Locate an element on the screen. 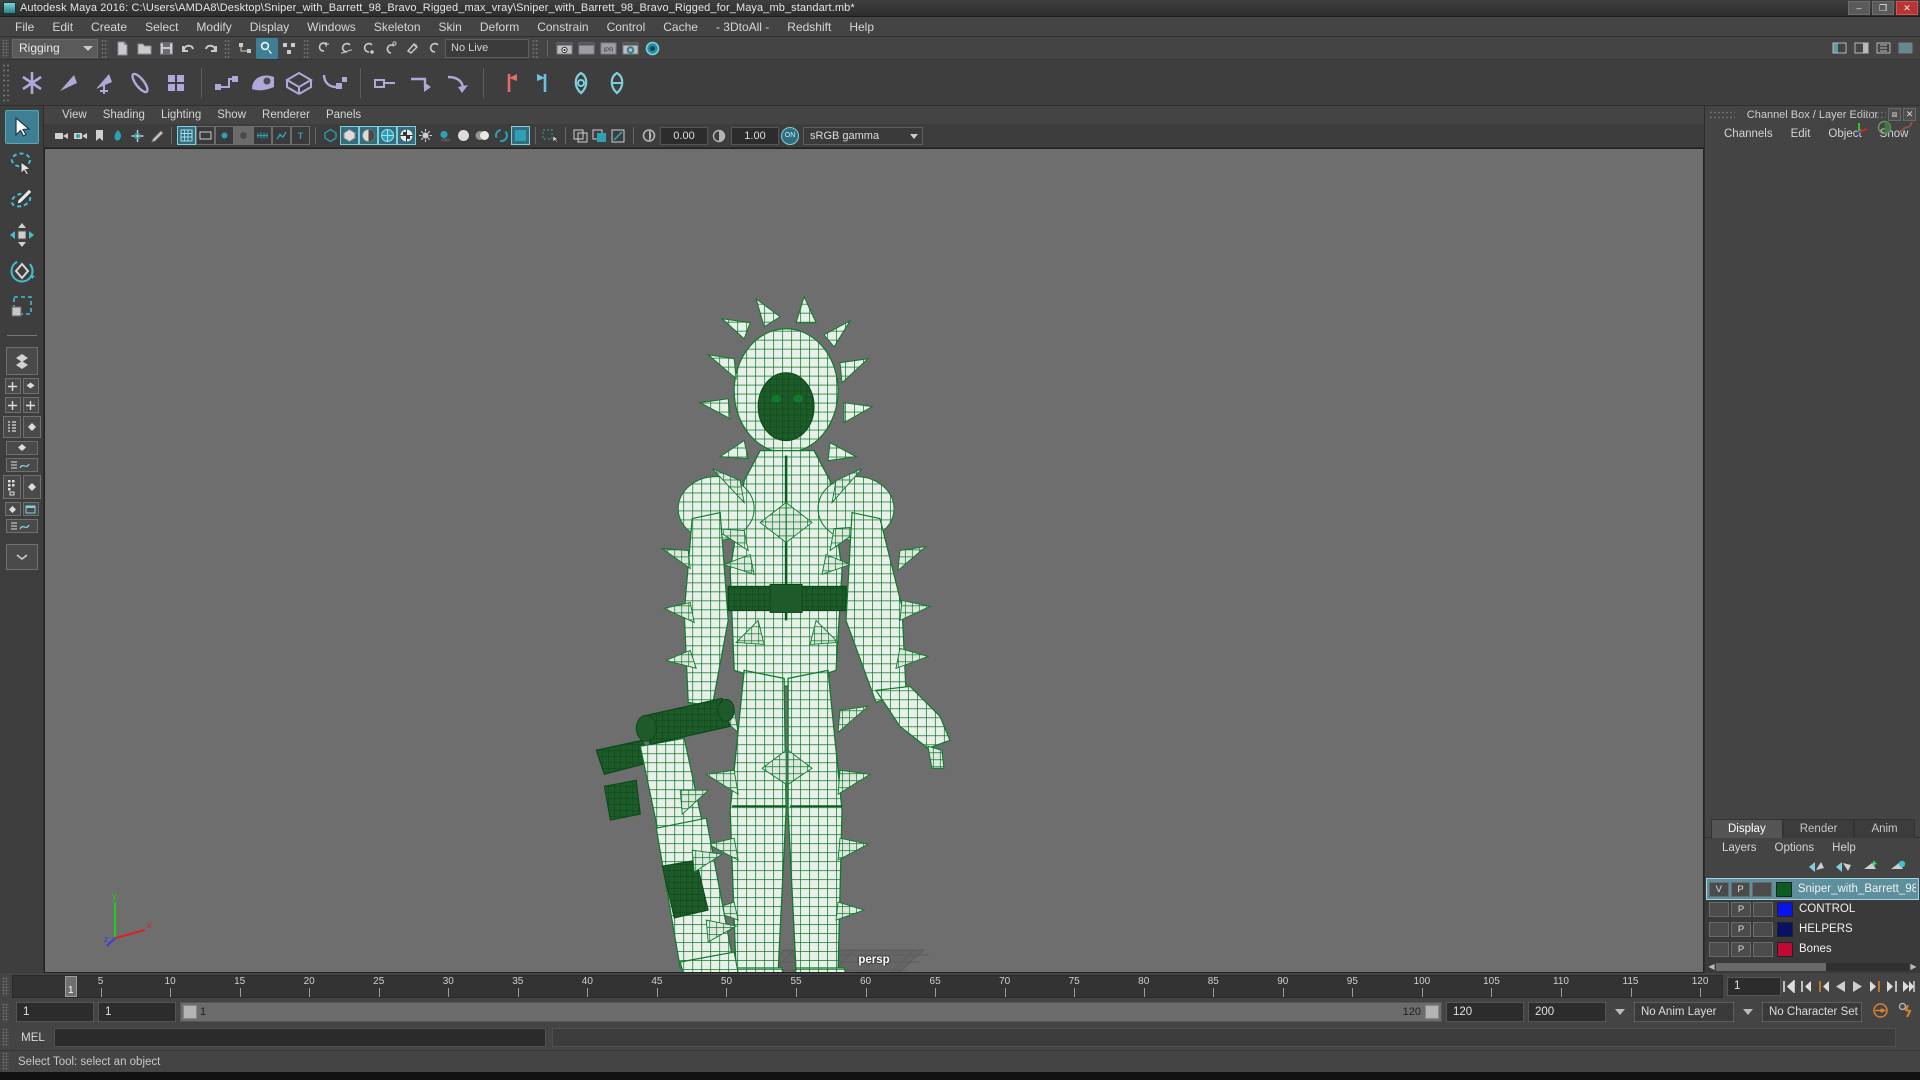 Image resolution: width=1920 pixels, height=1080 pixels. motion-blur-icon is located at coordinates (482, 135).